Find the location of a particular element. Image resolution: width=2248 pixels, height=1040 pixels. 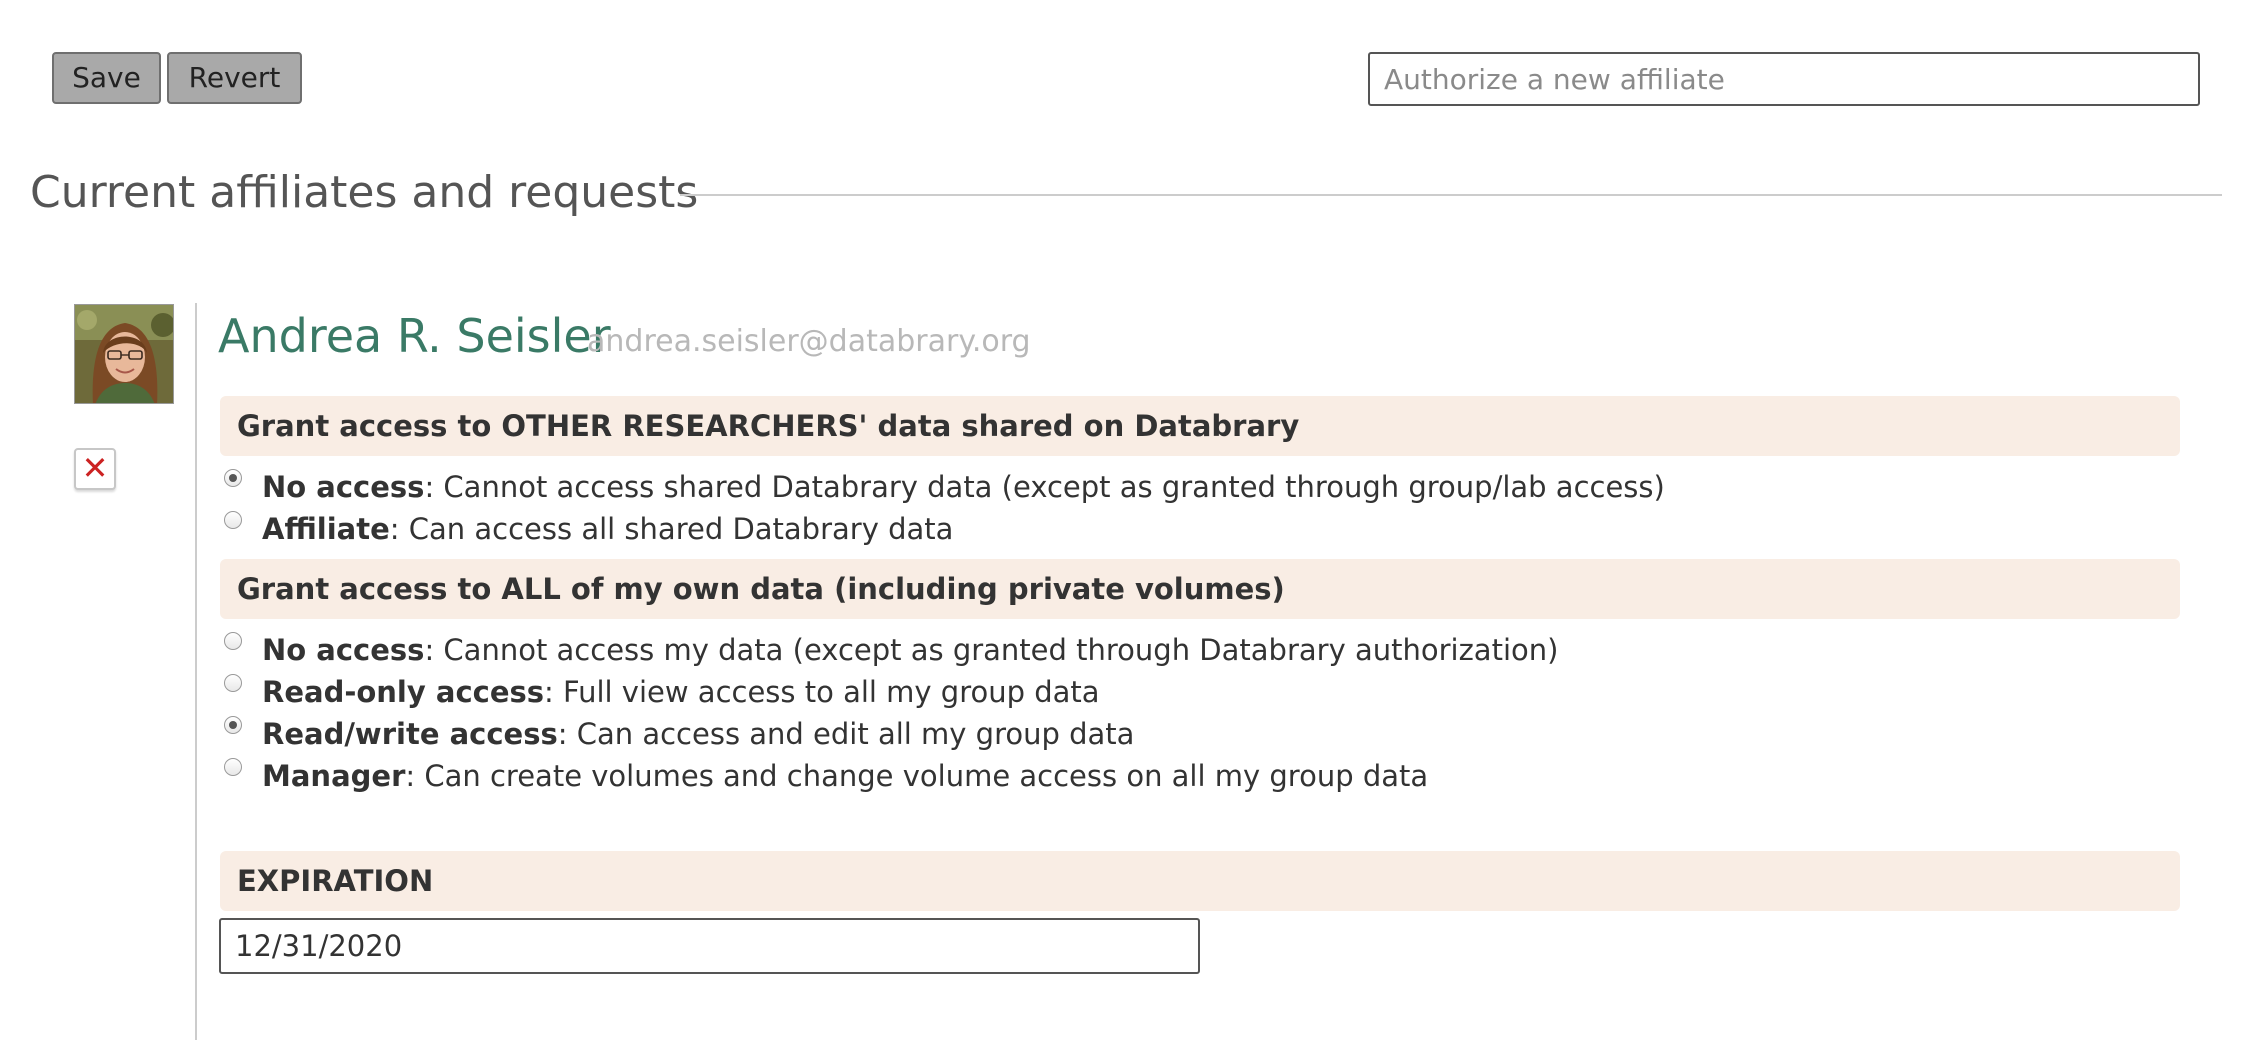

avatar-photo-icon is located at coordinates (124, 354).